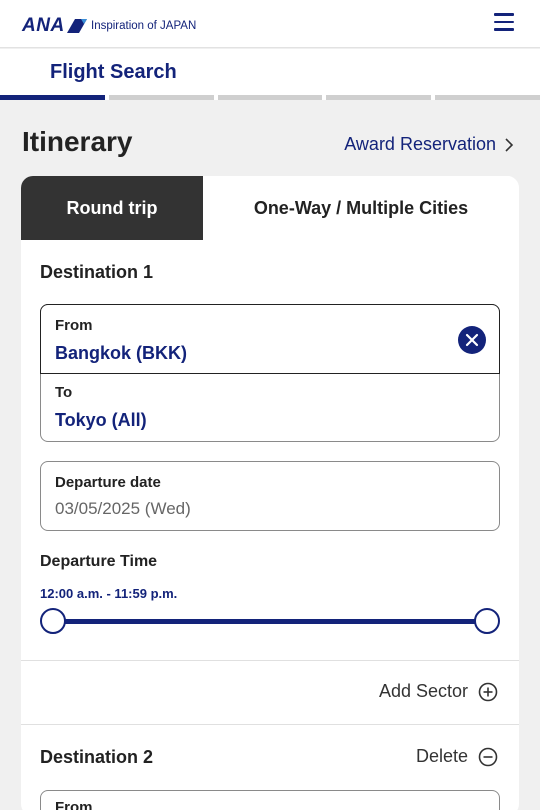 This screenshot has height=810, width=540. I want to click on remove-circle-icon, so click(488, 756).